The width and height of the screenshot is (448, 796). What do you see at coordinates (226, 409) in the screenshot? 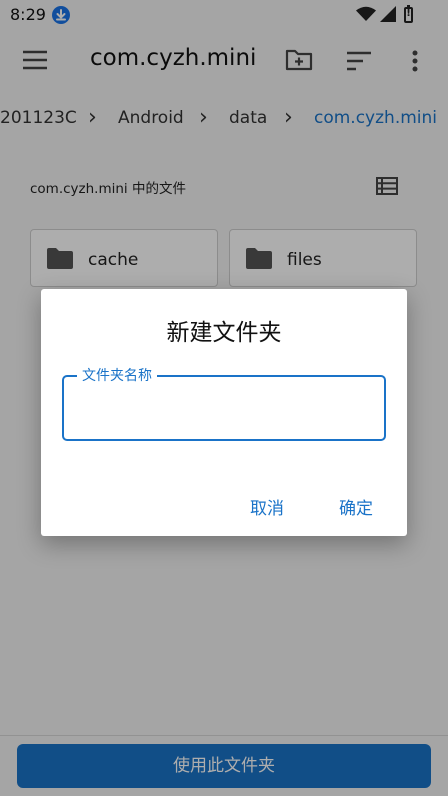
I see `folder-name-input` at bounding box center [226, 409].